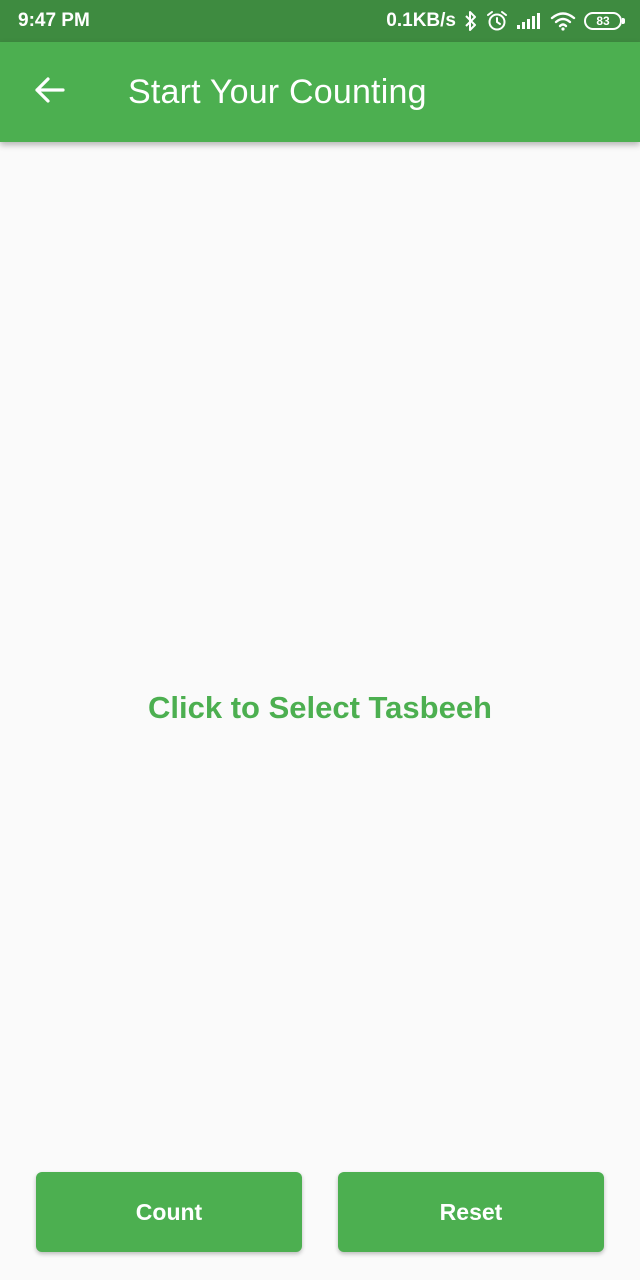 Image resolution: width=640 pixels, height=1280 pixels. I want to click on battery-level: 83, so click(603, 21).